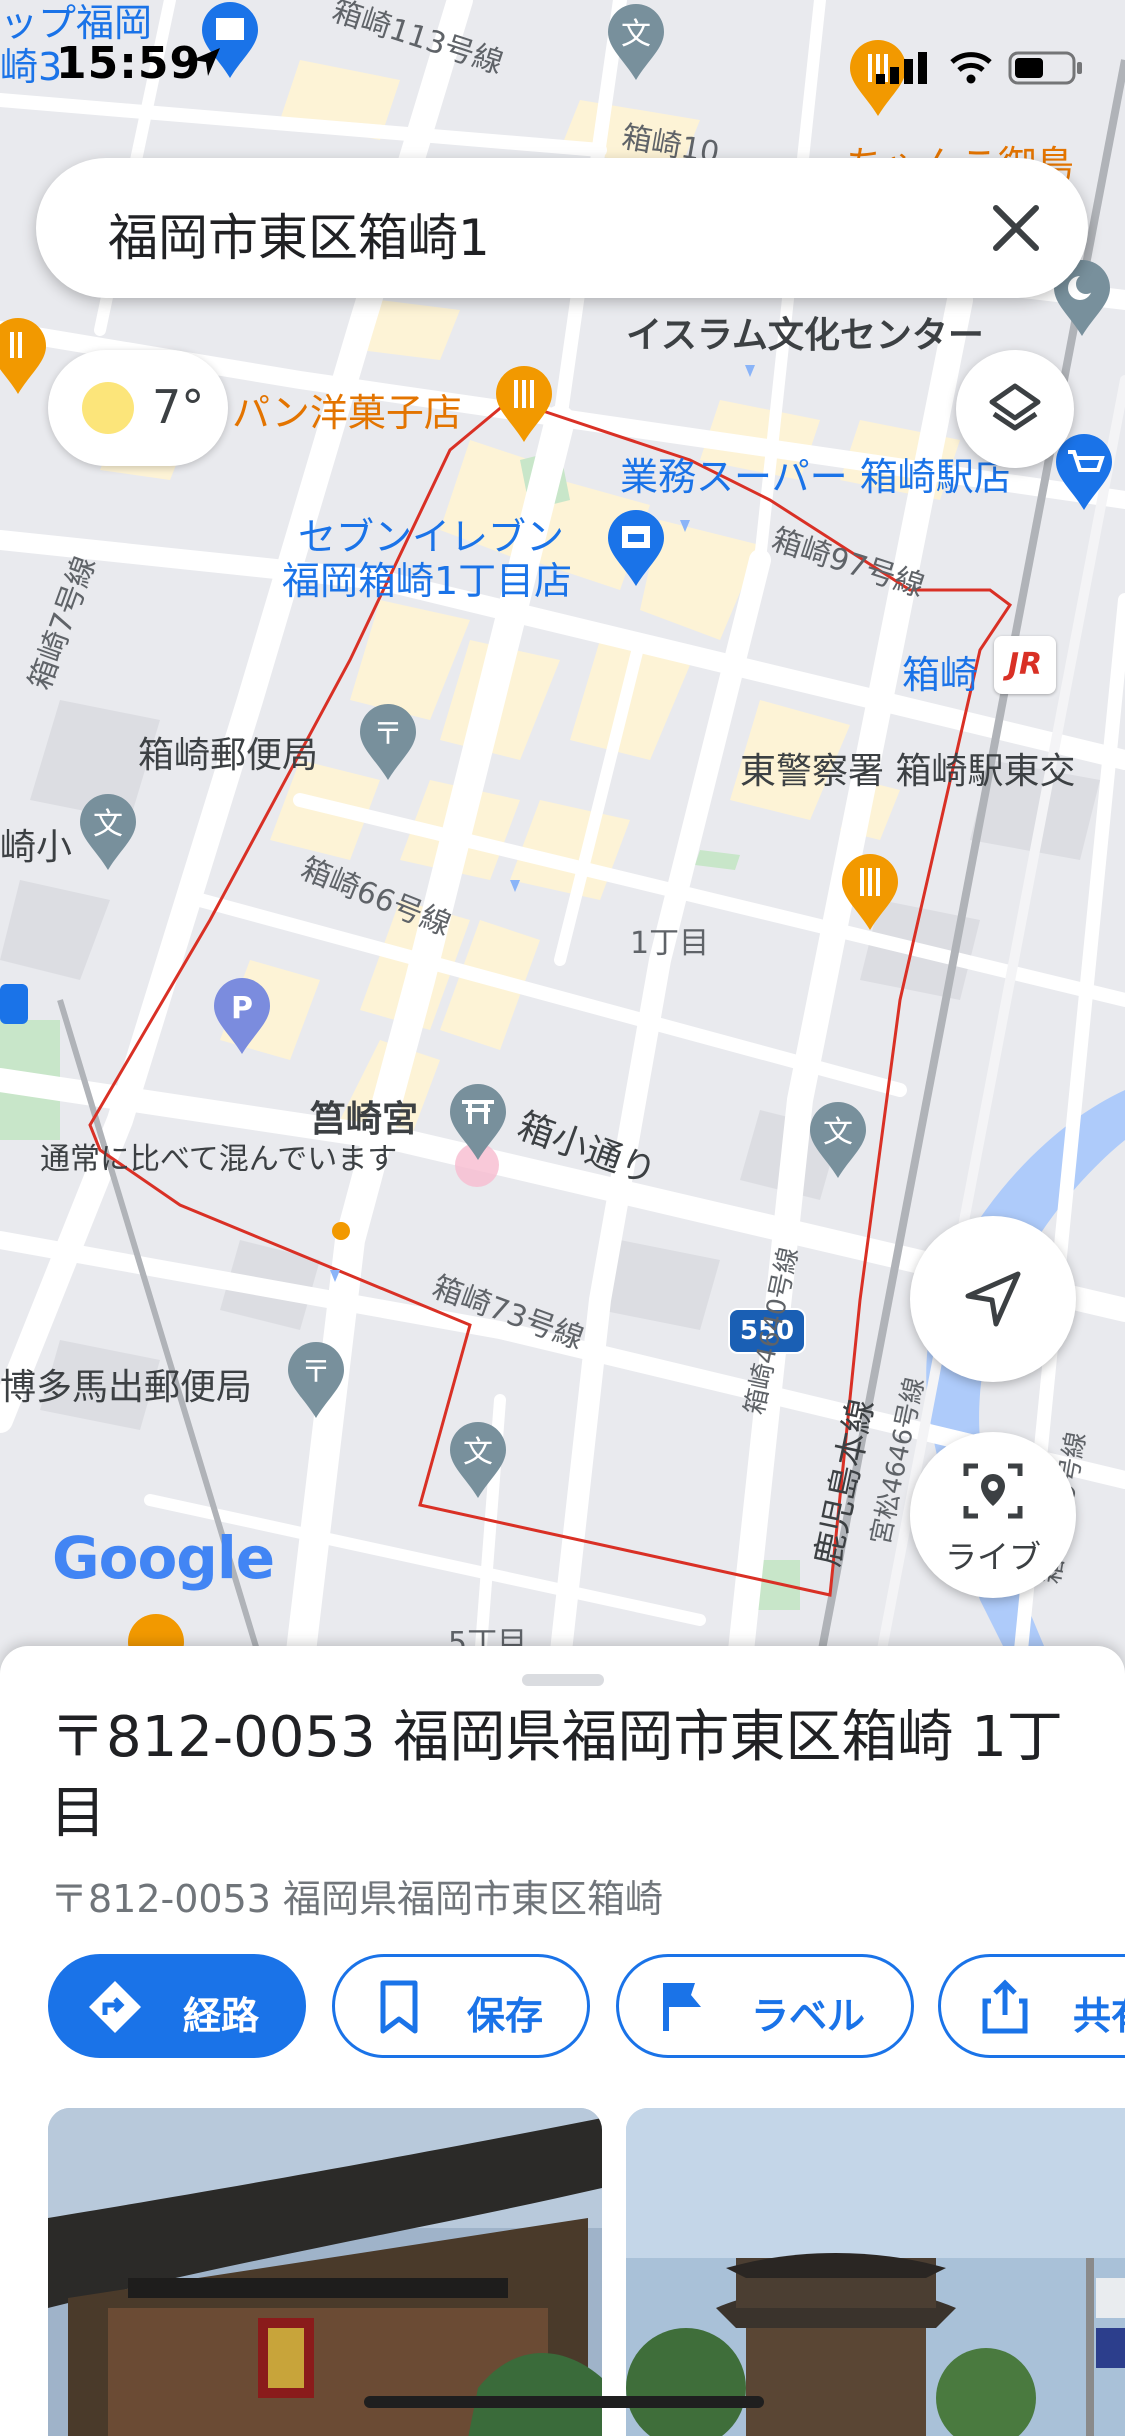 The image size is (1125, 2436). What do you see at coordinates (399, 2007) in the screenshot?
I see `bookmark-icon` at bounding box center [399, 2007].